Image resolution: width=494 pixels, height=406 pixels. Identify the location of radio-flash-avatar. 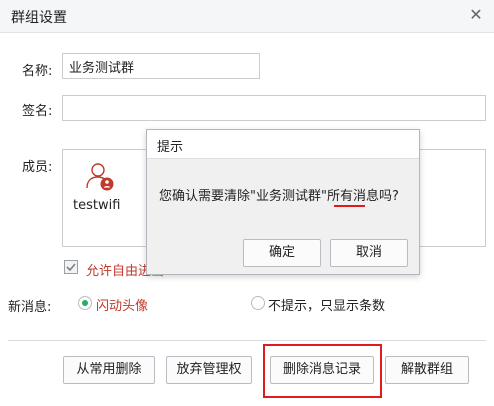
(85, 303).